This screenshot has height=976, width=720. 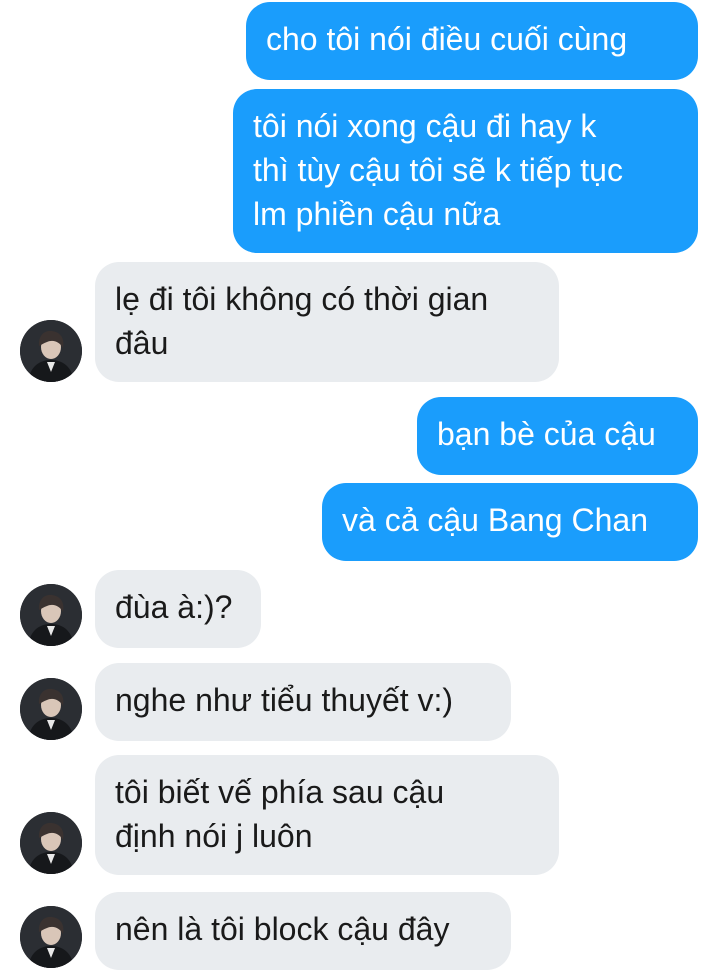 I want to click on message-text: nên là tôi block cậu đây, so click(x=282, y=929).